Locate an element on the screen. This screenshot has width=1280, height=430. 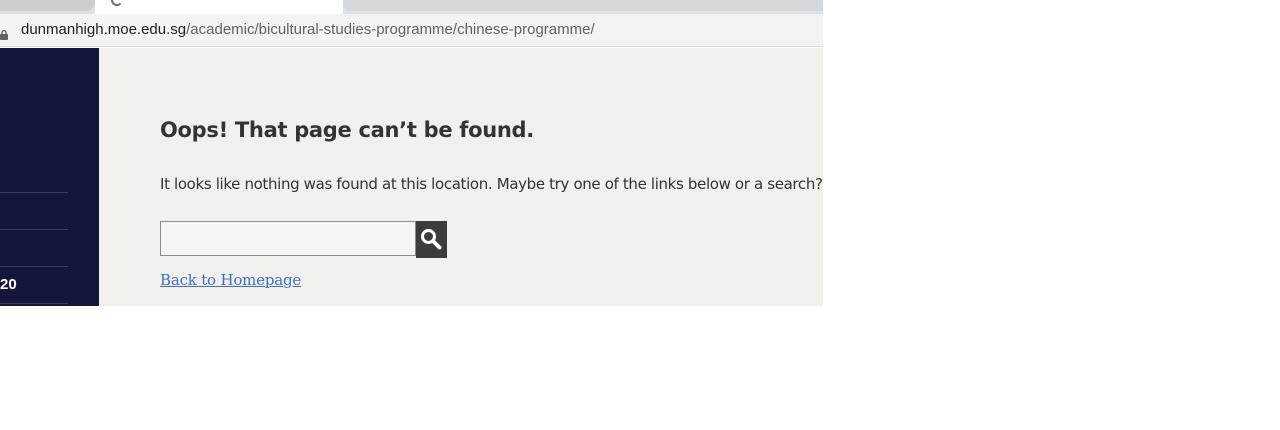
sidebar-menu: 20 is located at coordinates (49, 177).